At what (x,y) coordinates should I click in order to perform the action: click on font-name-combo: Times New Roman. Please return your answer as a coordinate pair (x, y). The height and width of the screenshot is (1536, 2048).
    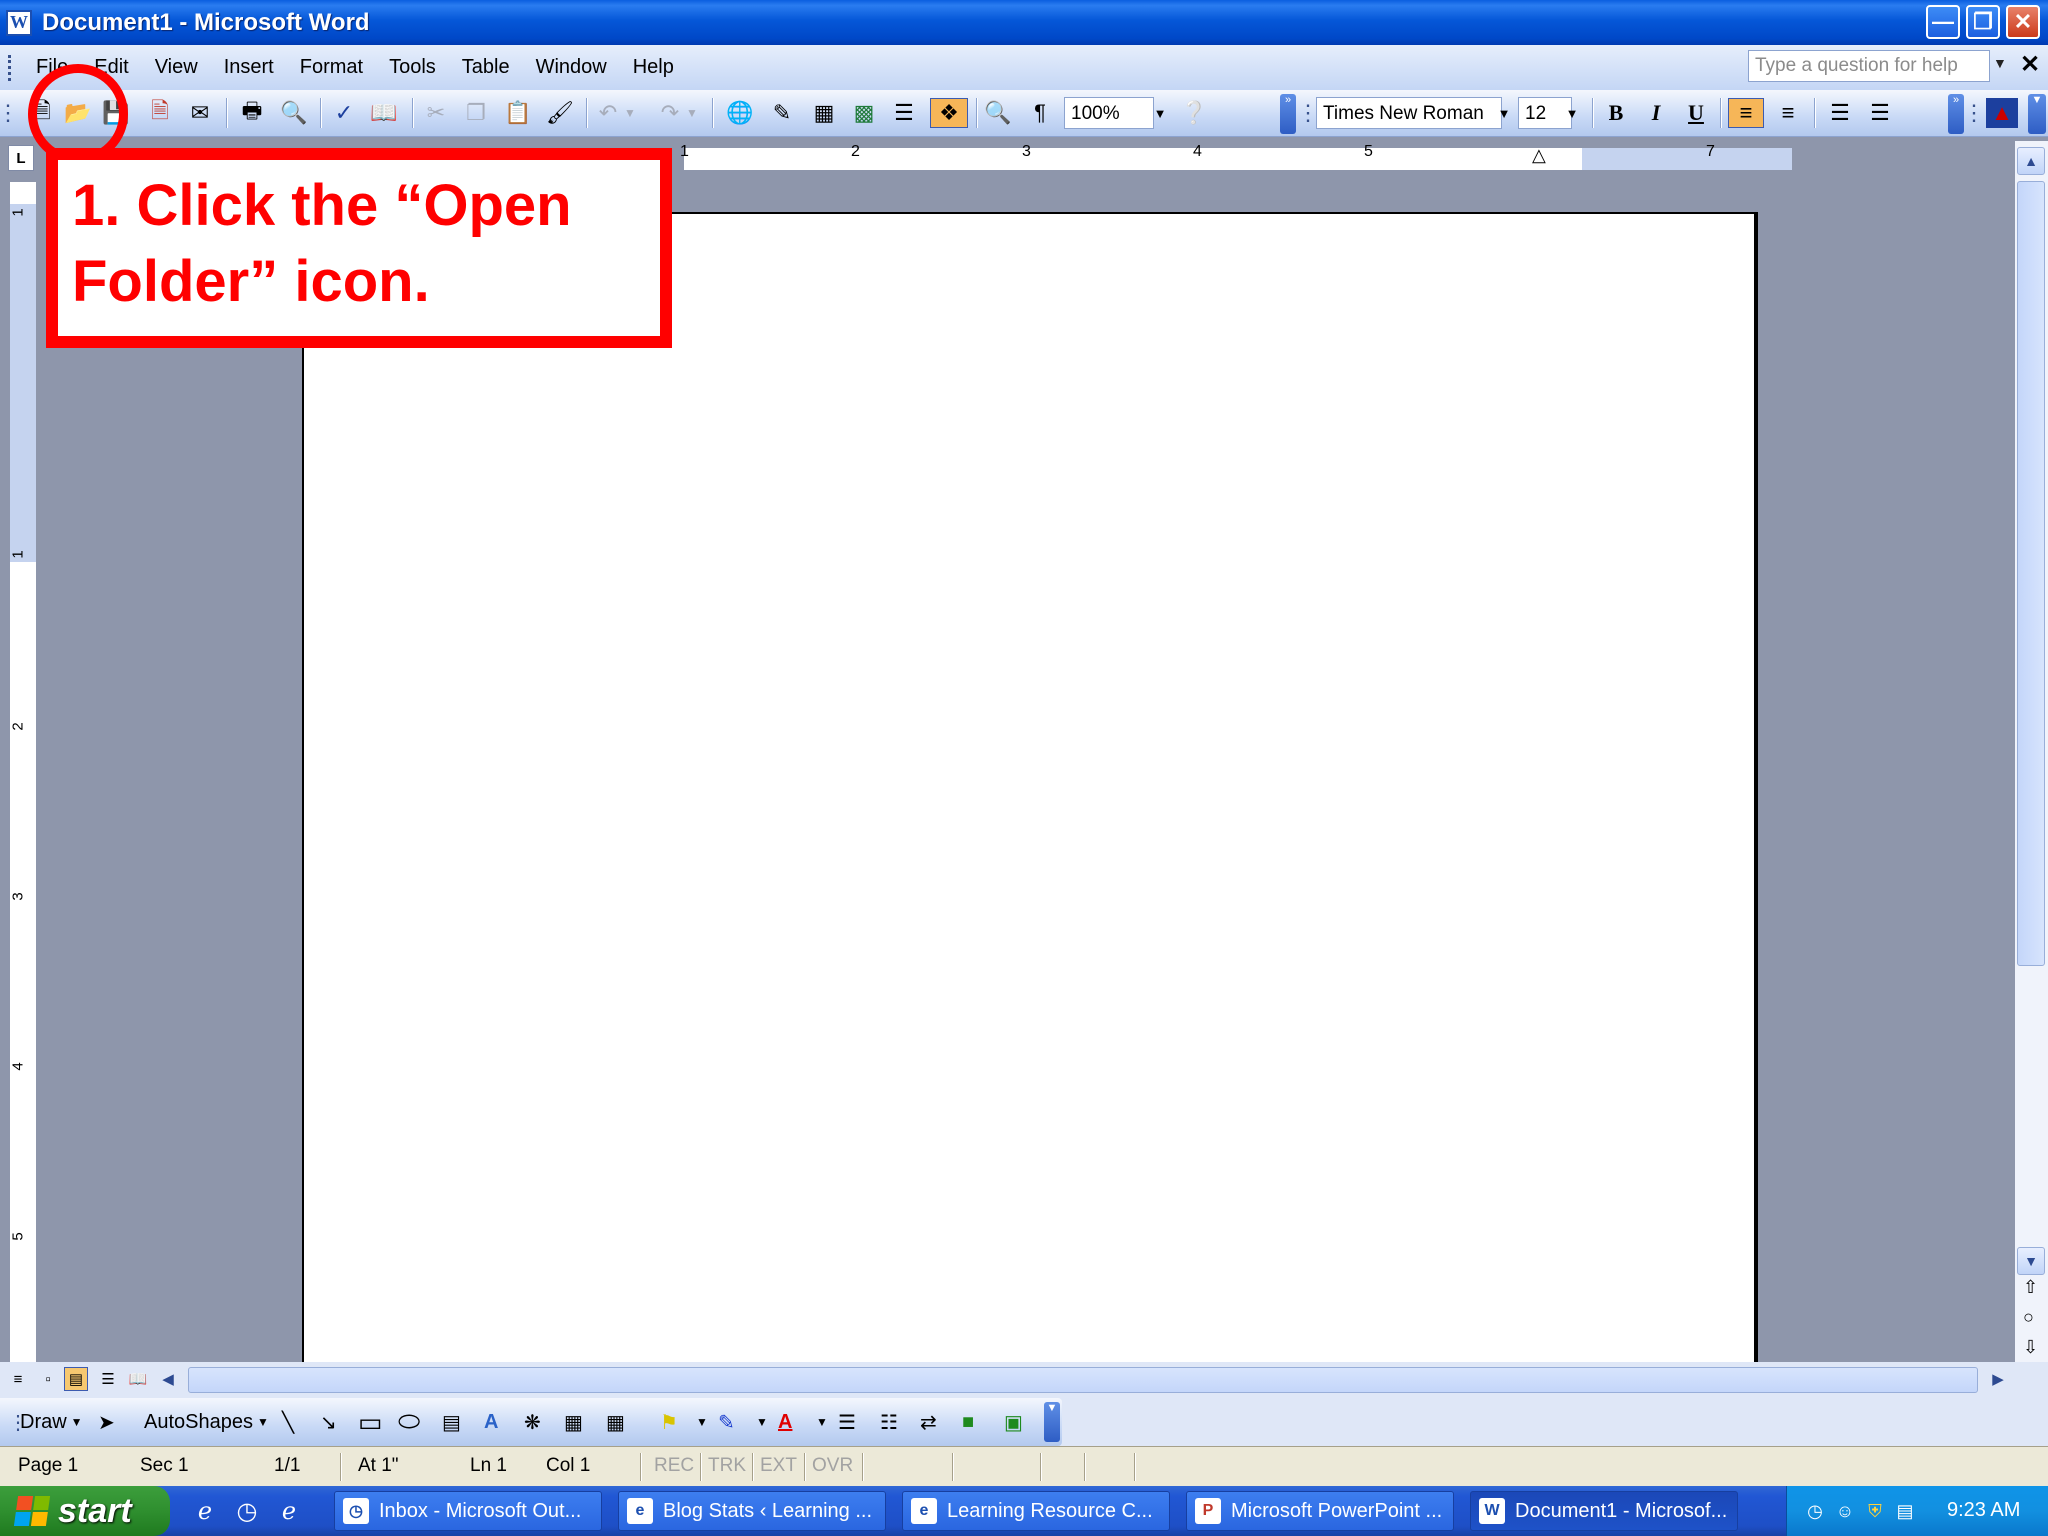
    Looking at the image, I should click on (1409, 113).